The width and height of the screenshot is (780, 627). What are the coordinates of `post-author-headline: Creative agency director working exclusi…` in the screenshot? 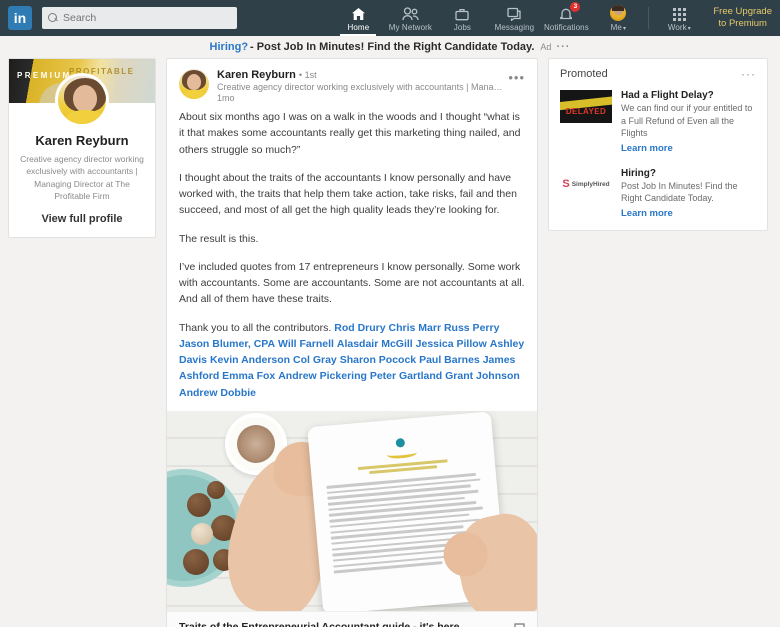 It's located at (361, 87).